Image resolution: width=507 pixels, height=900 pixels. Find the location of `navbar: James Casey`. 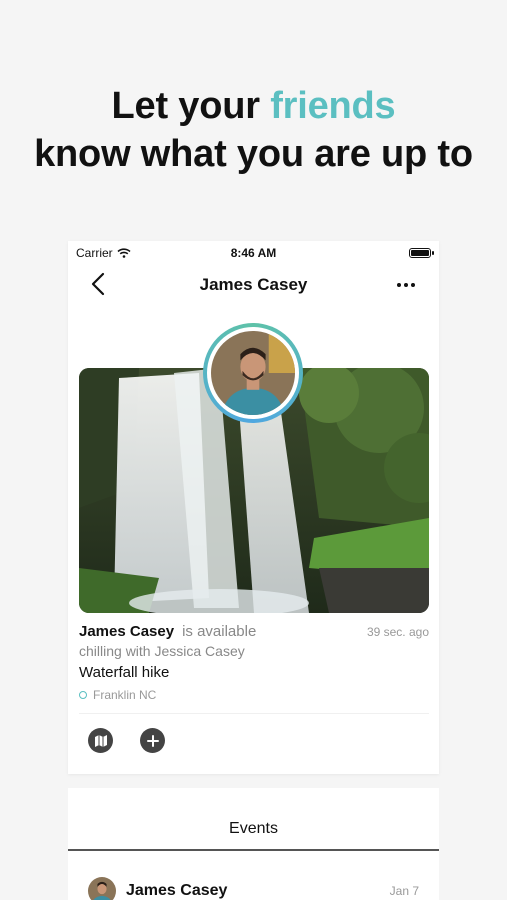

navbar: James Casey is located at coordinates (253, 284).